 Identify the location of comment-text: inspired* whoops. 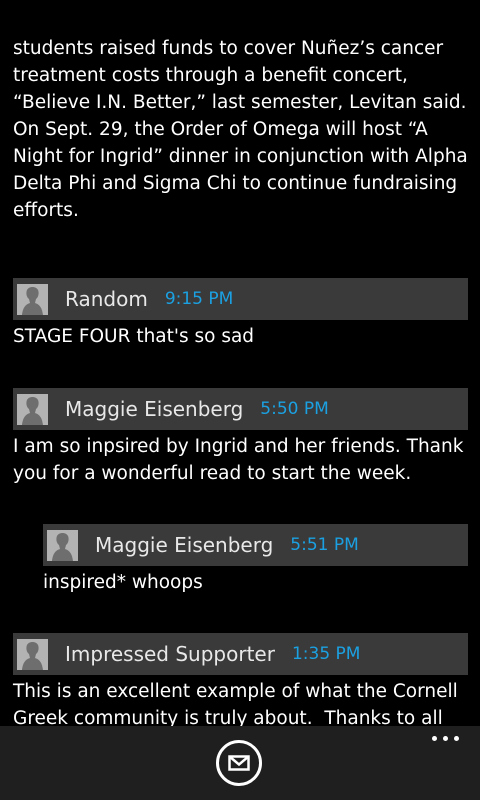
(123, 582).